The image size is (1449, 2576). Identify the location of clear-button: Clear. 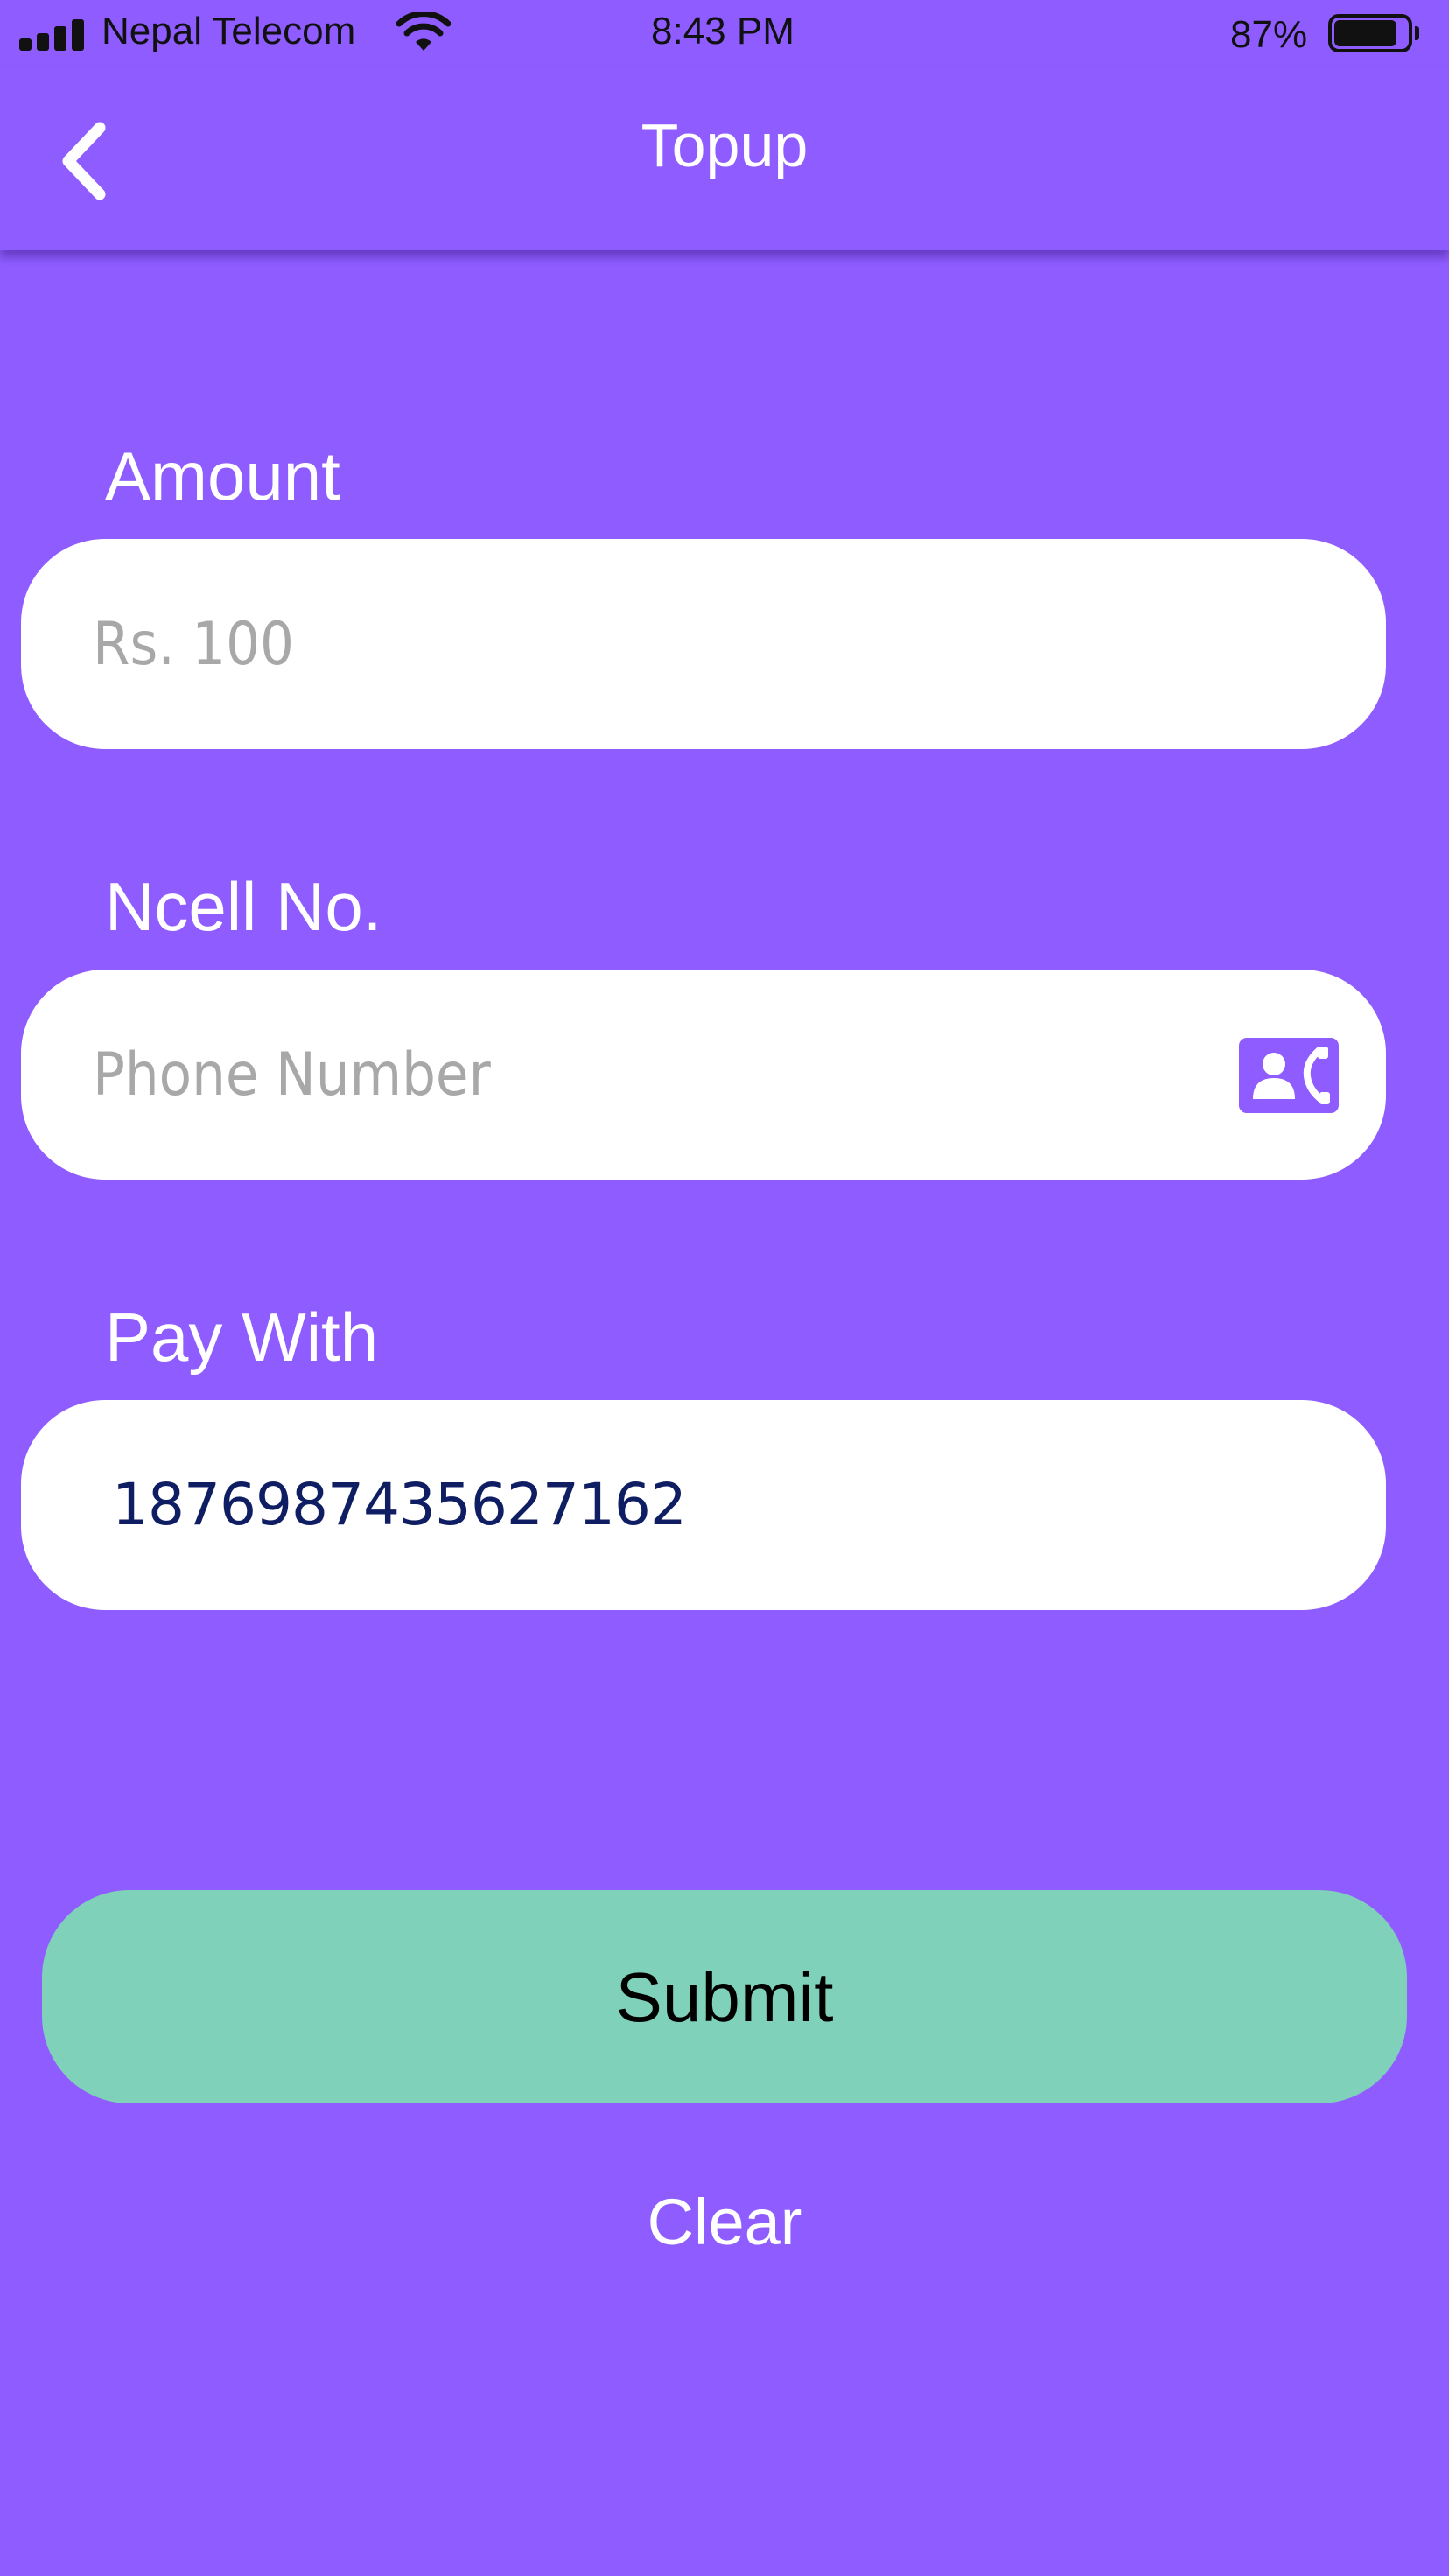
(724, 2222).